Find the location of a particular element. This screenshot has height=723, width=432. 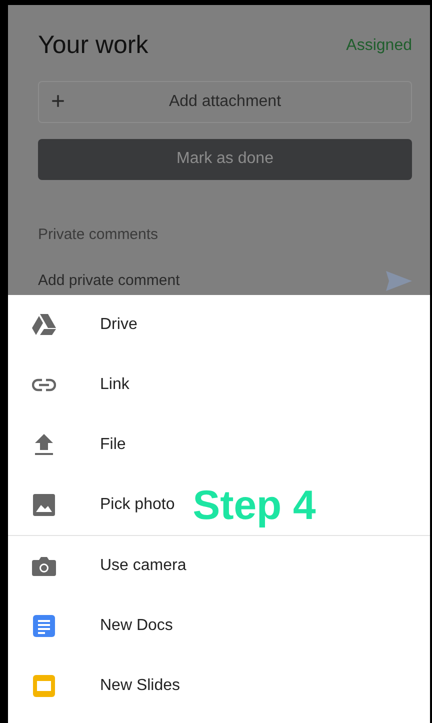

section-title: Your work is located at coordinates (93, 45).